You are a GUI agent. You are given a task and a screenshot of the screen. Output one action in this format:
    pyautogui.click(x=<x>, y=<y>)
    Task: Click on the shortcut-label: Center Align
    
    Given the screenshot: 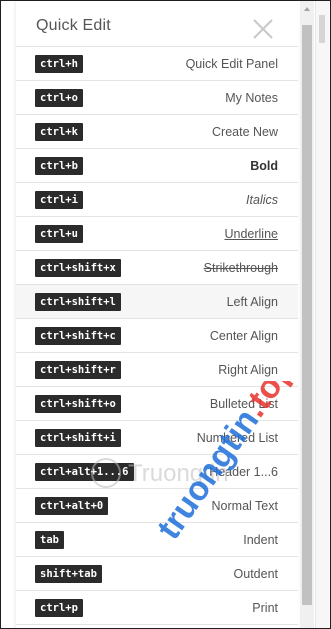 What is the action you would take?
    pyautogui.click(x=243, y=335)
    